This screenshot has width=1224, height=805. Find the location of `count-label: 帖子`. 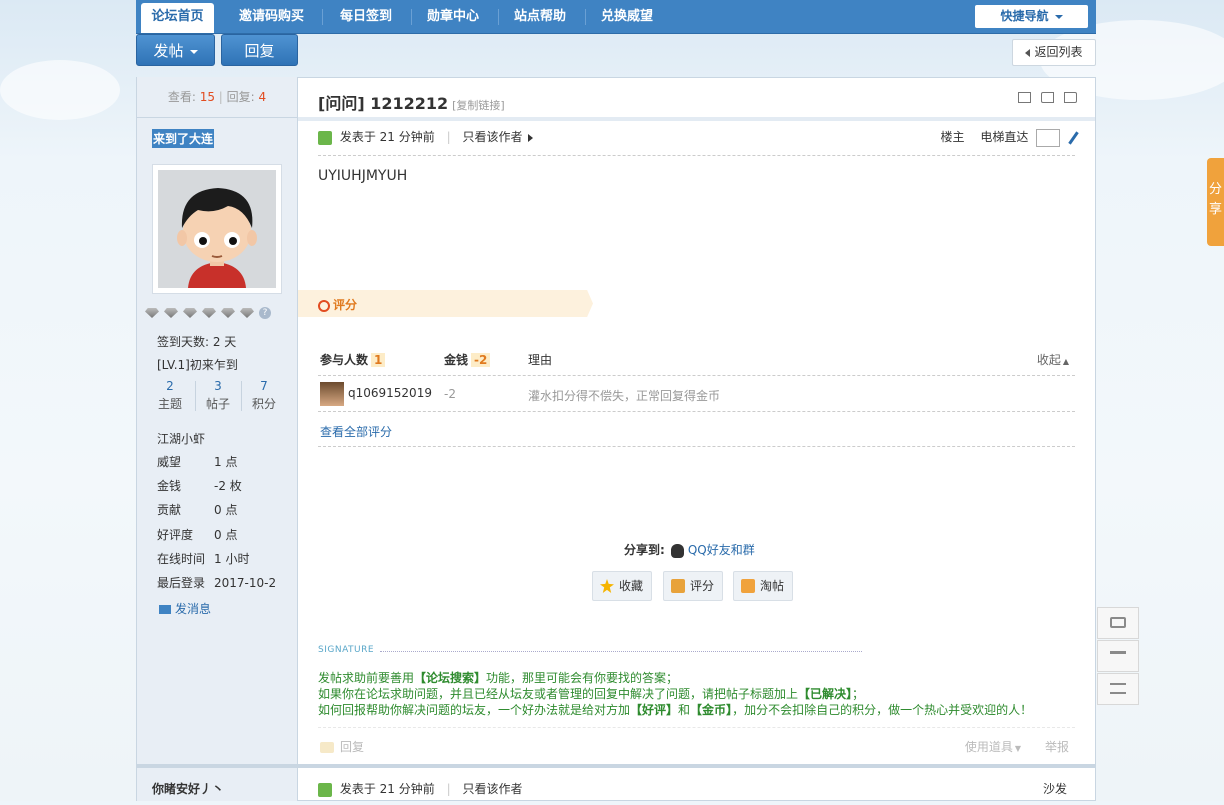

count-label: 帖子 is located at coordinates (217, 404).